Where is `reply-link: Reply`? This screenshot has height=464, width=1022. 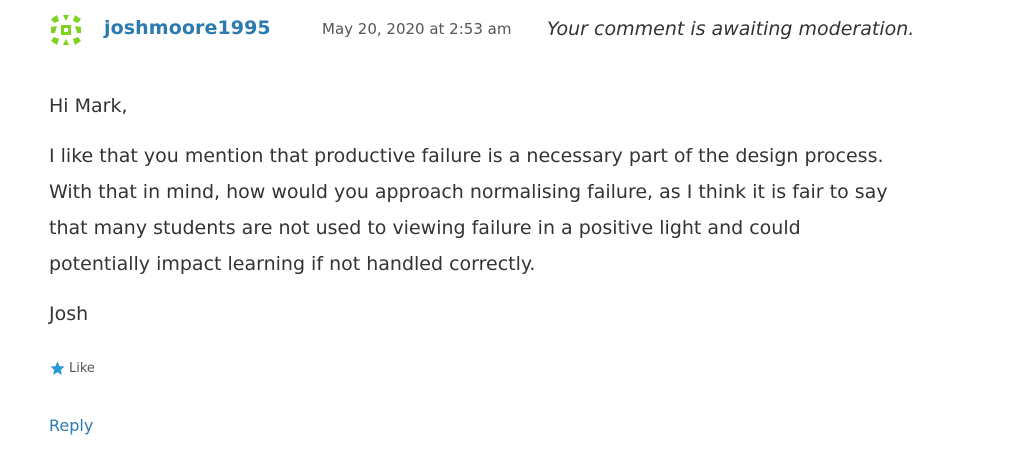
reply-link: Reply is located at coordinates (71, 425).